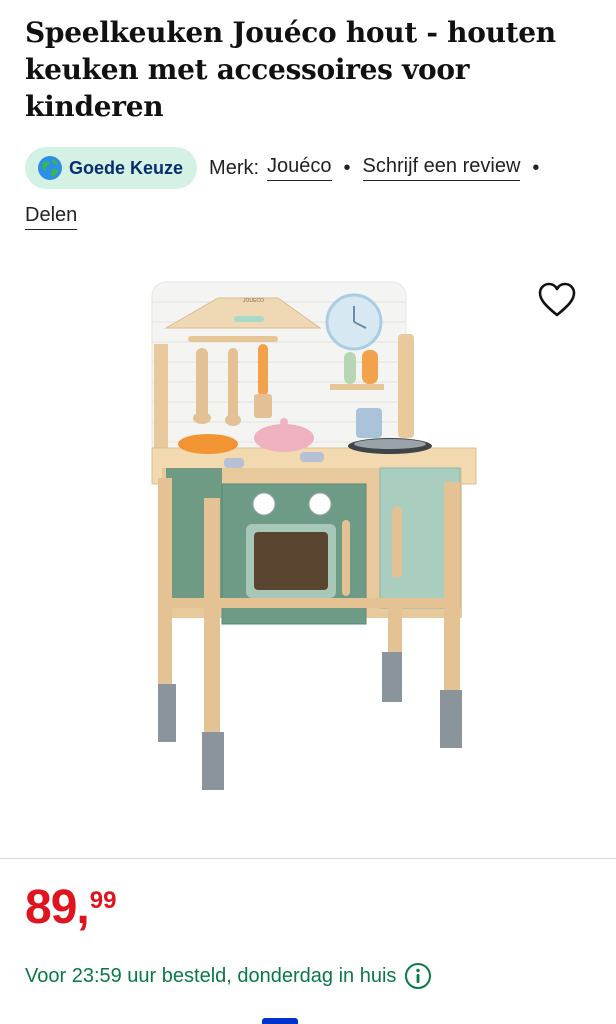 The height and width of the screenshot is (1024, 616). What do you see at coordinates (253, 301) in the screenshot?
I see `hood-logo-text: JOUECO` at bounding box center [253, 301].